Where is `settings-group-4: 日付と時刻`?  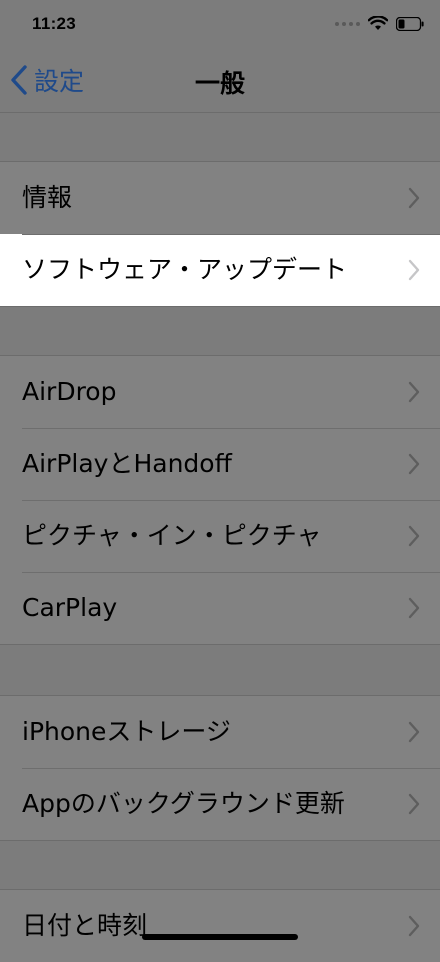 settings-group-4: 日付と時刻 is located at coordinates (220, 925).